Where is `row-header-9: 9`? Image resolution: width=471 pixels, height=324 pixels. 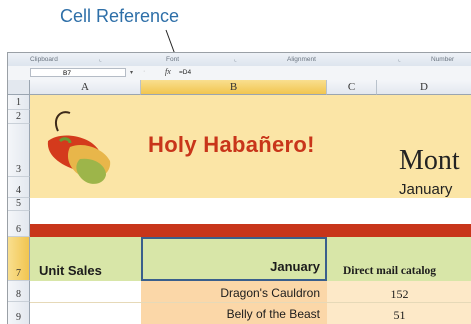 row-header-9: 9 is located at coordinates (19, 313).